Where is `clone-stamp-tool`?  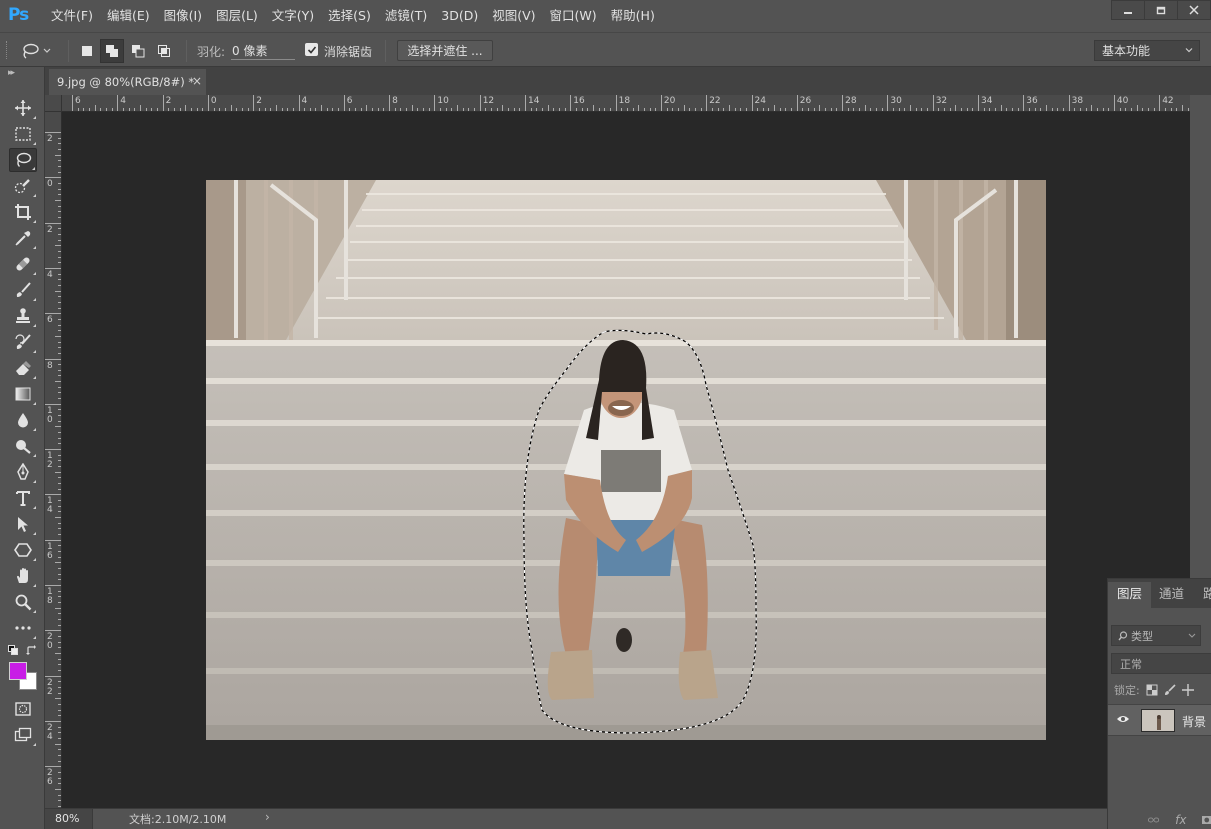
clone-stamp-tool is located at coordinates (23, 316).